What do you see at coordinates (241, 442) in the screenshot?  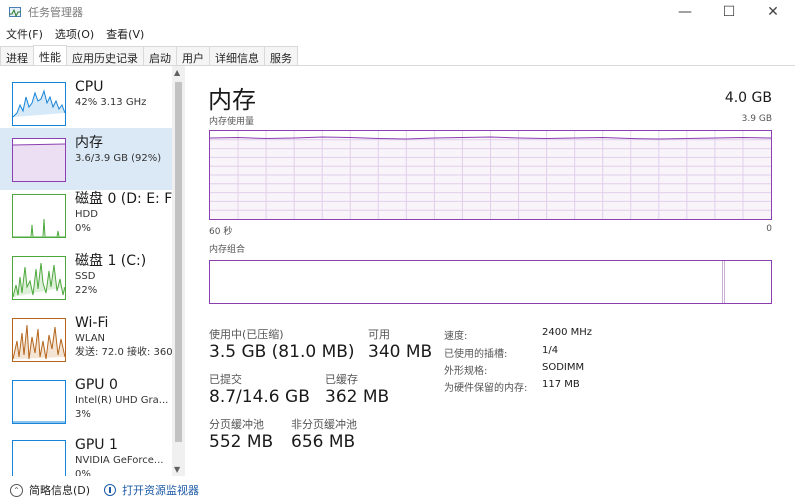 I see `paged-pool-value: 552 MB` at bounding box center [241, 442].